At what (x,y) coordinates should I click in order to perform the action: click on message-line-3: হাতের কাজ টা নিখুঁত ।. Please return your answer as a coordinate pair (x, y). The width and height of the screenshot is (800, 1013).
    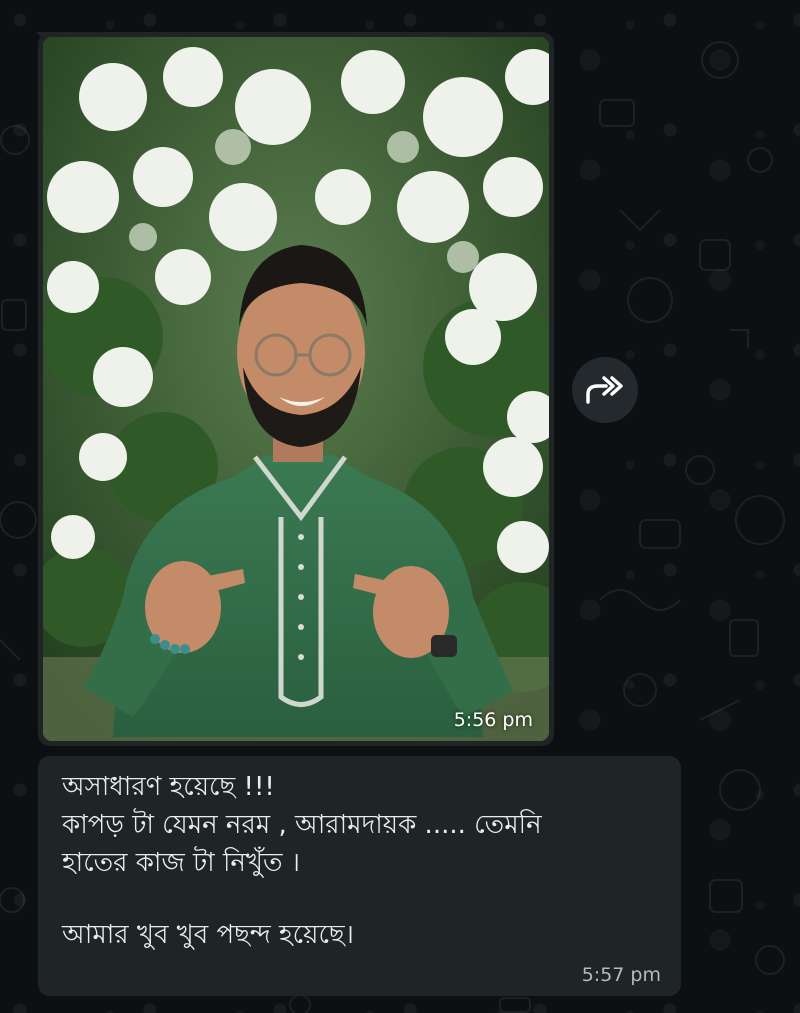
    Looking at the image, I should click on (181, 863).